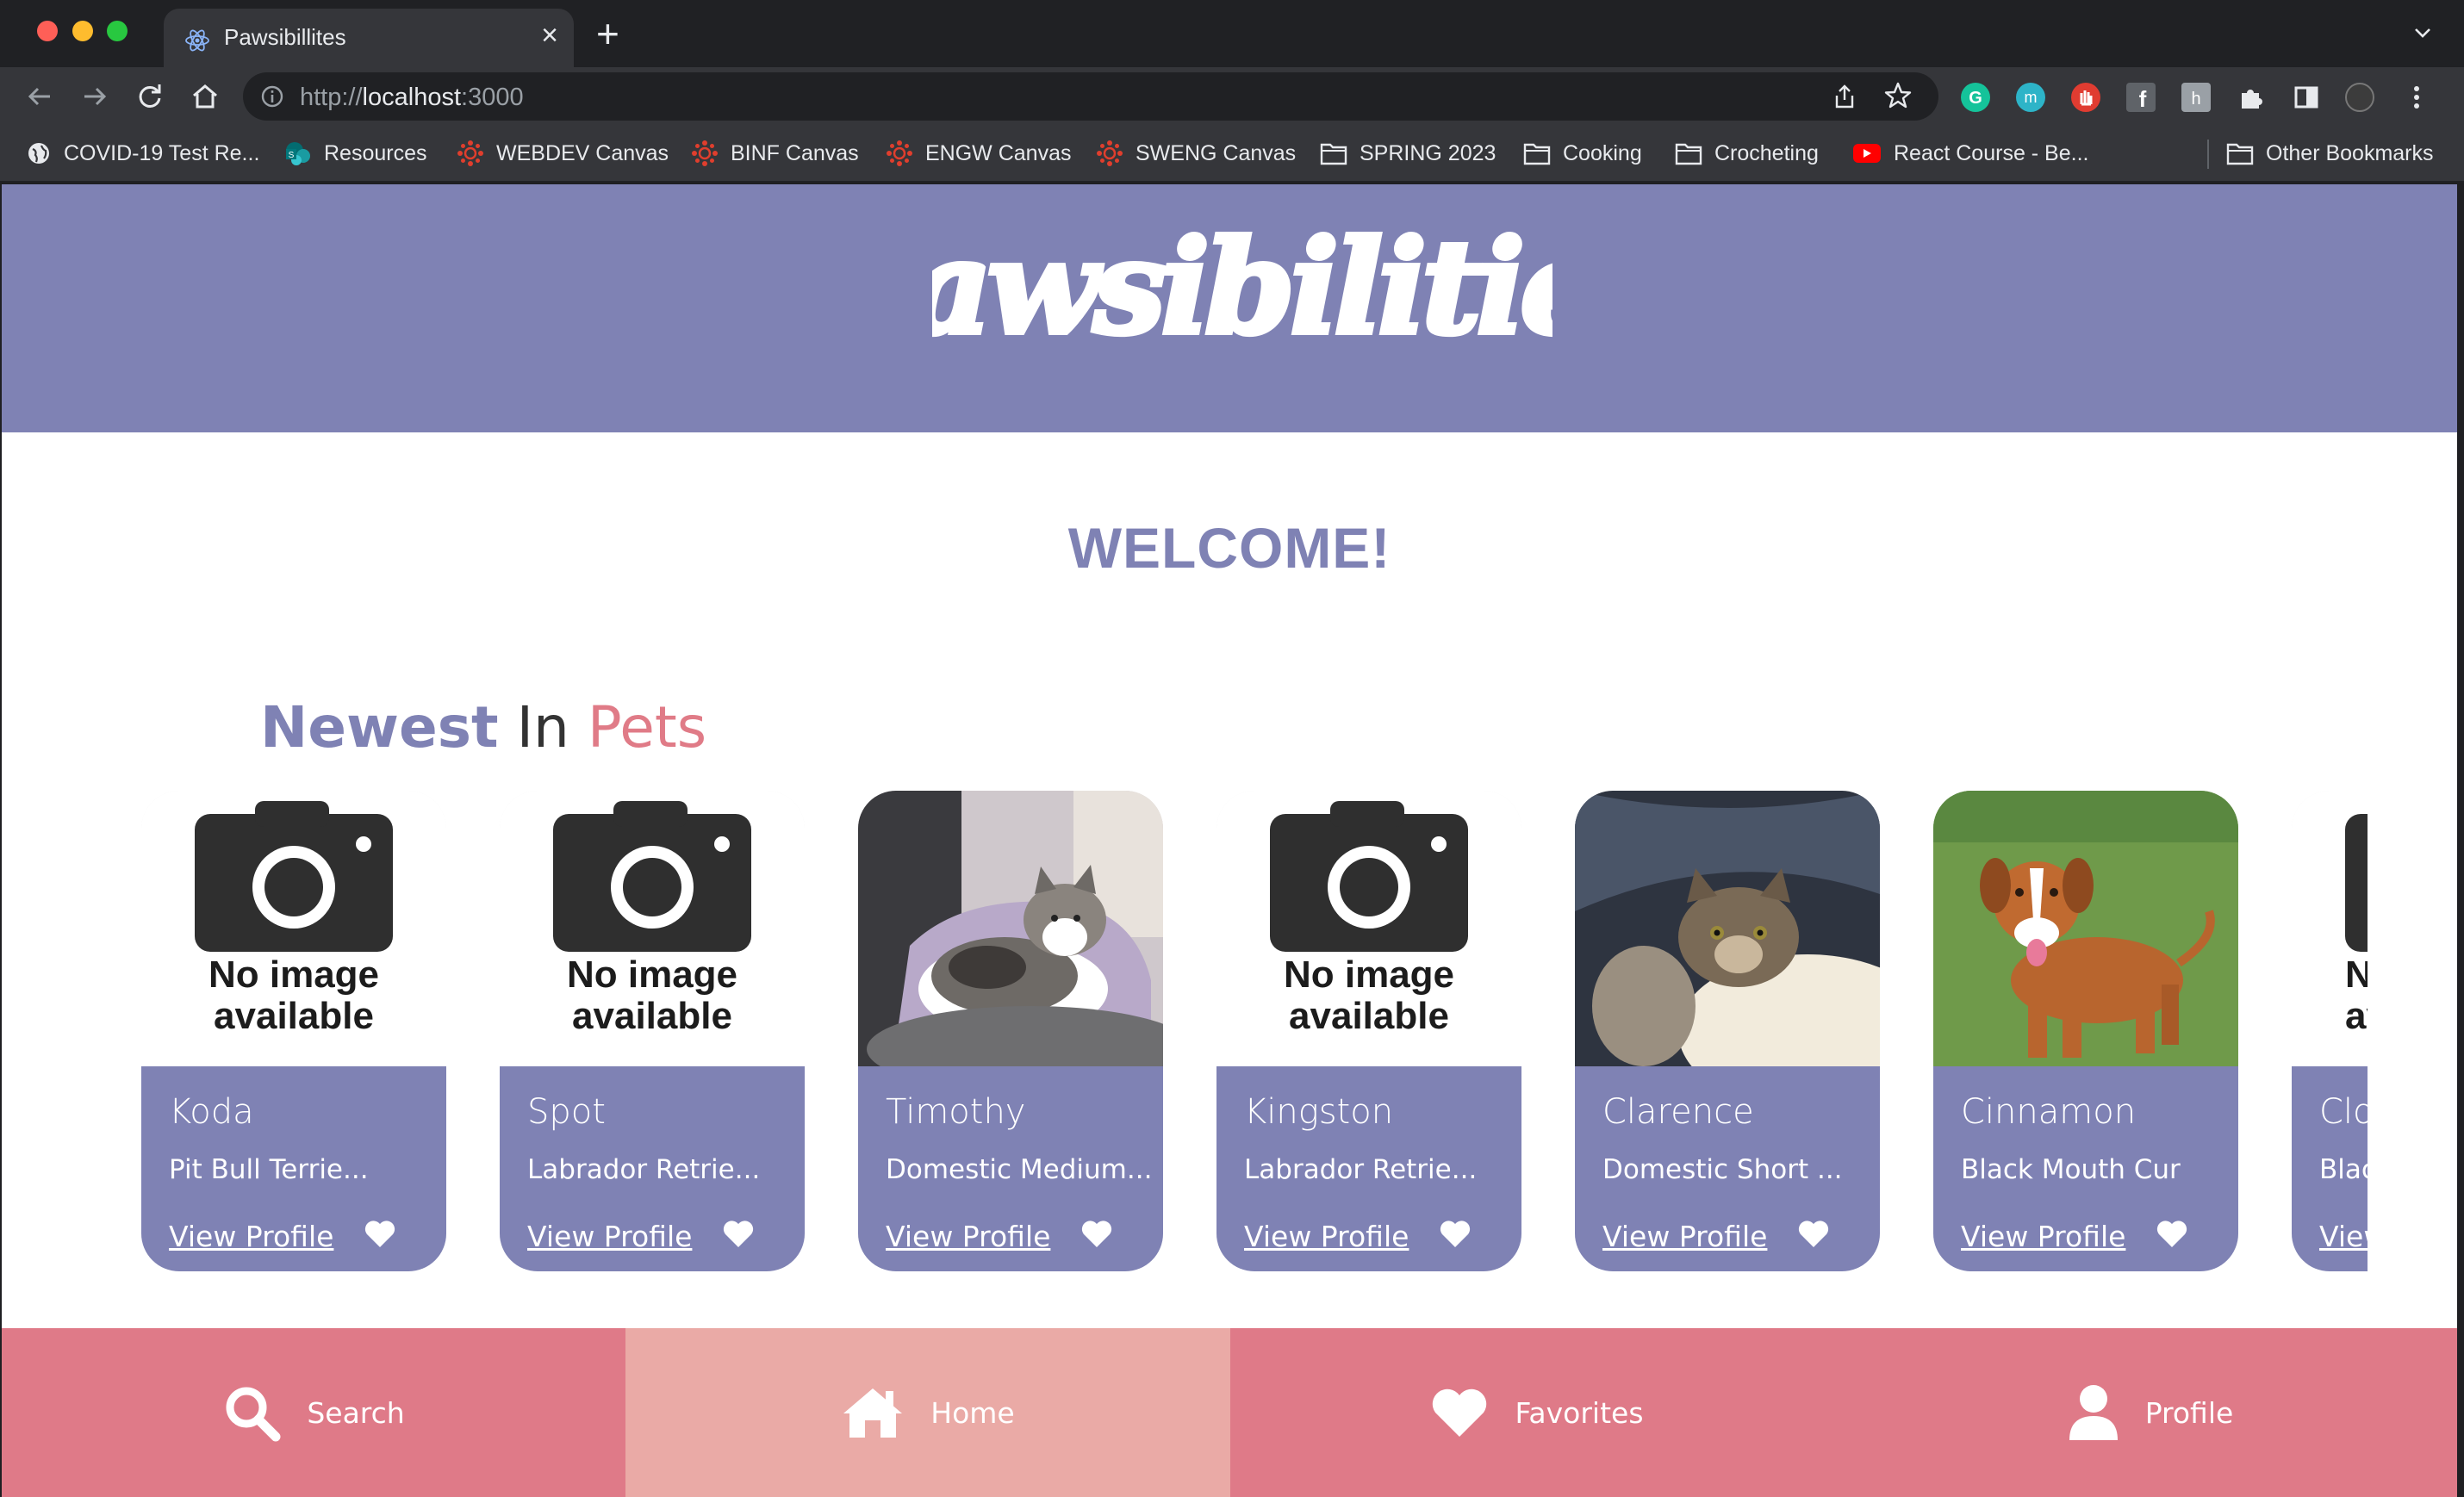 The height and width of the screenshot is (1497, 2464). Describe the element at coordinates (1091, 96) in the screenshot. I see `address-bar: http://localhost:3000` at that location.